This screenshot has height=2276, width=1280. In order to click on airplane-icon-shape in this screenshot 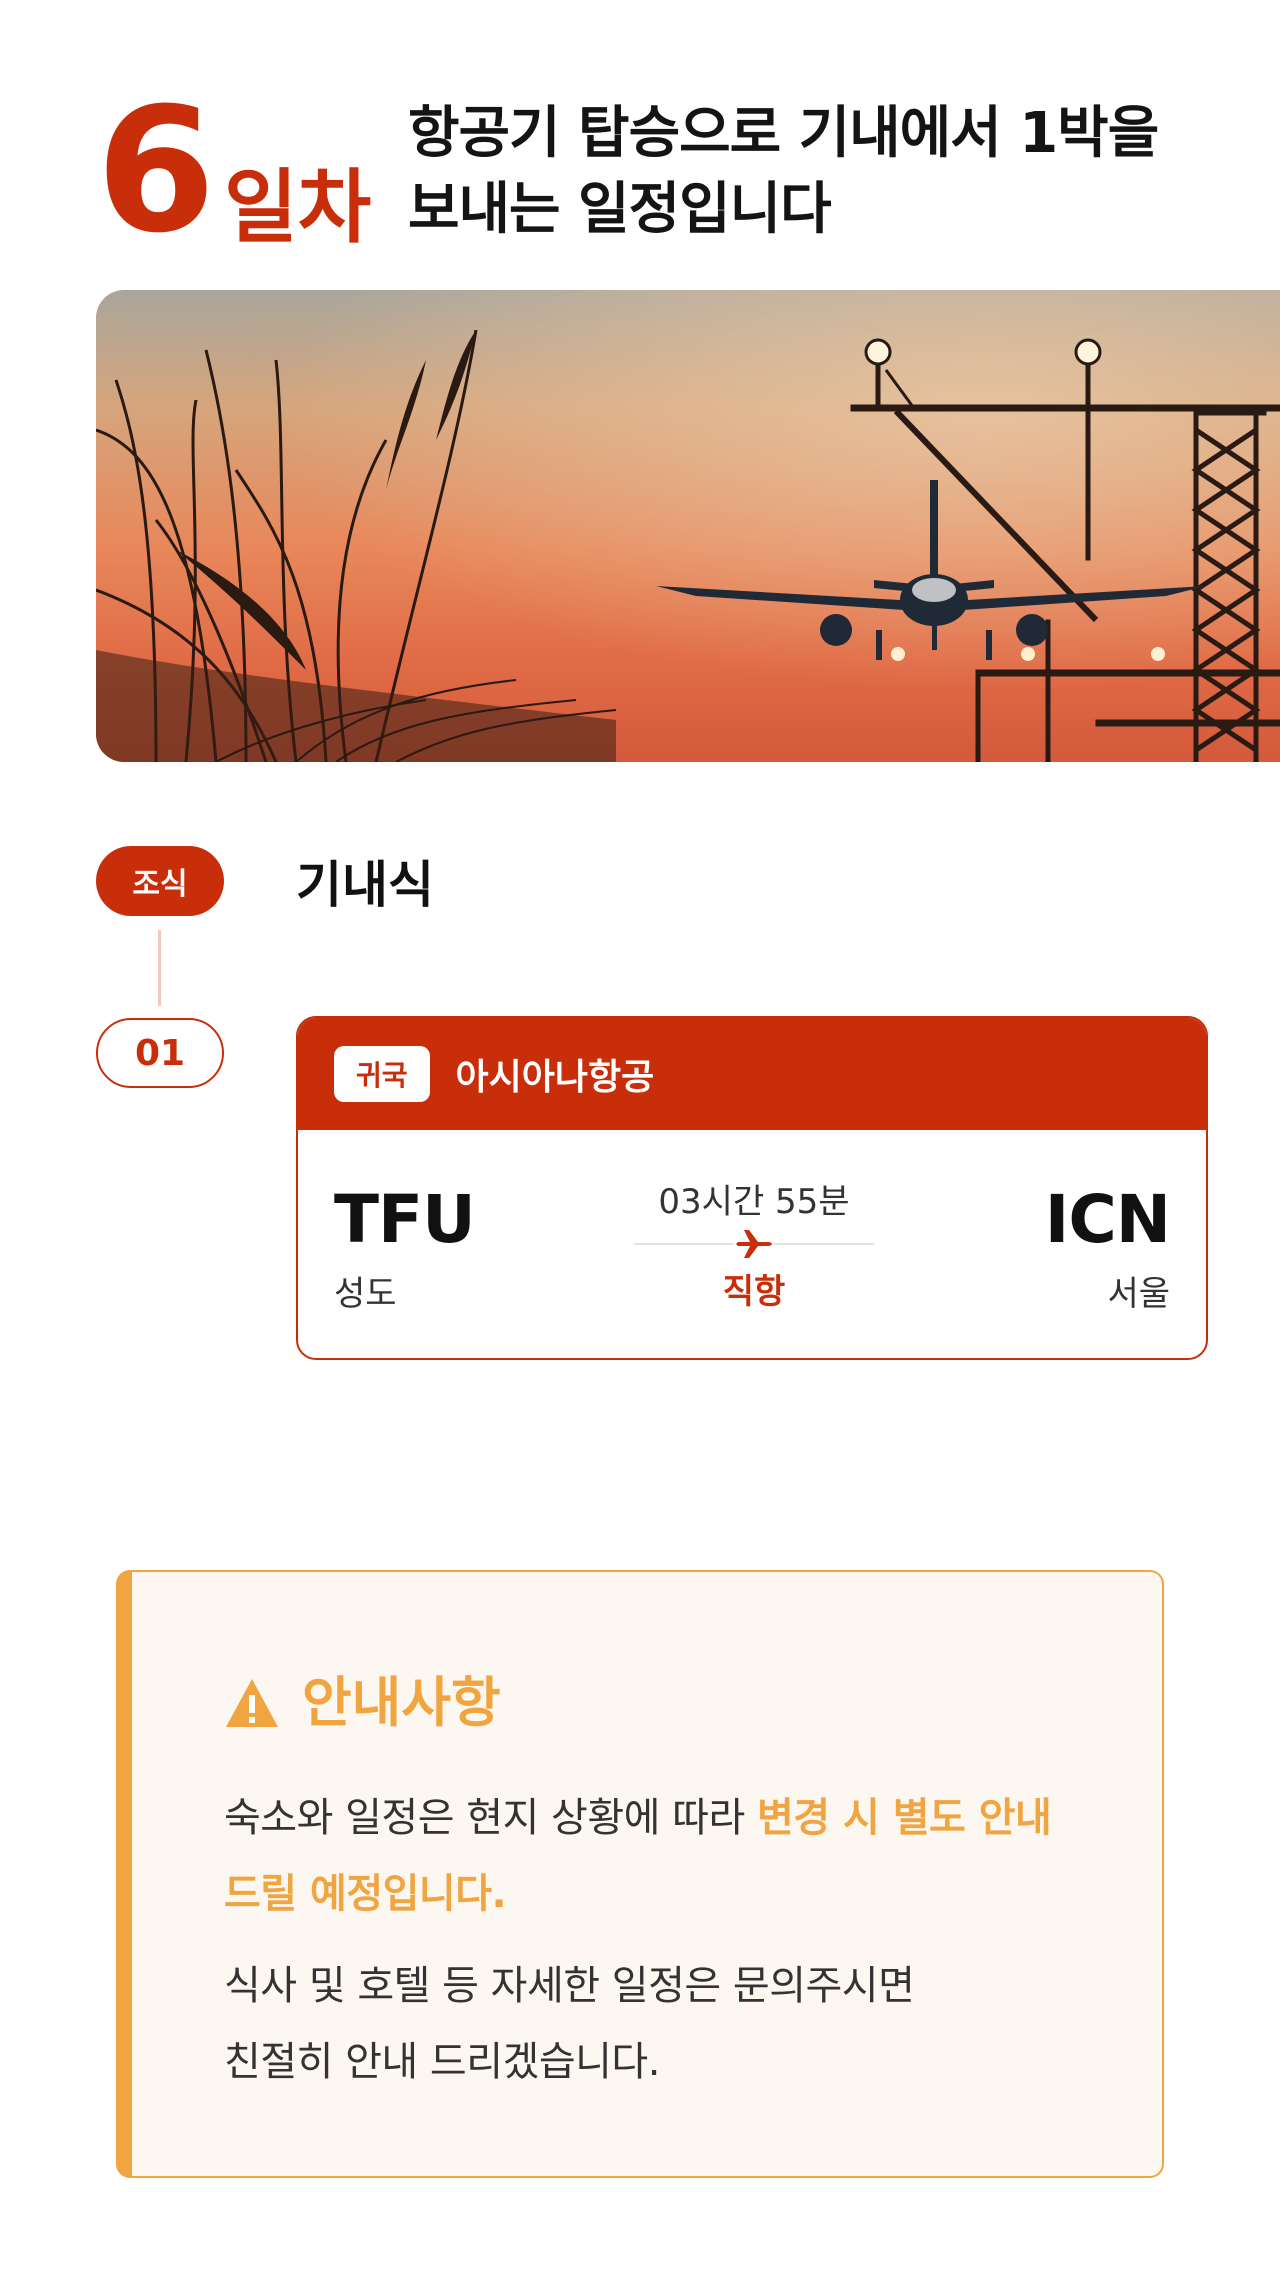, I will do `click(754, 1244)`.